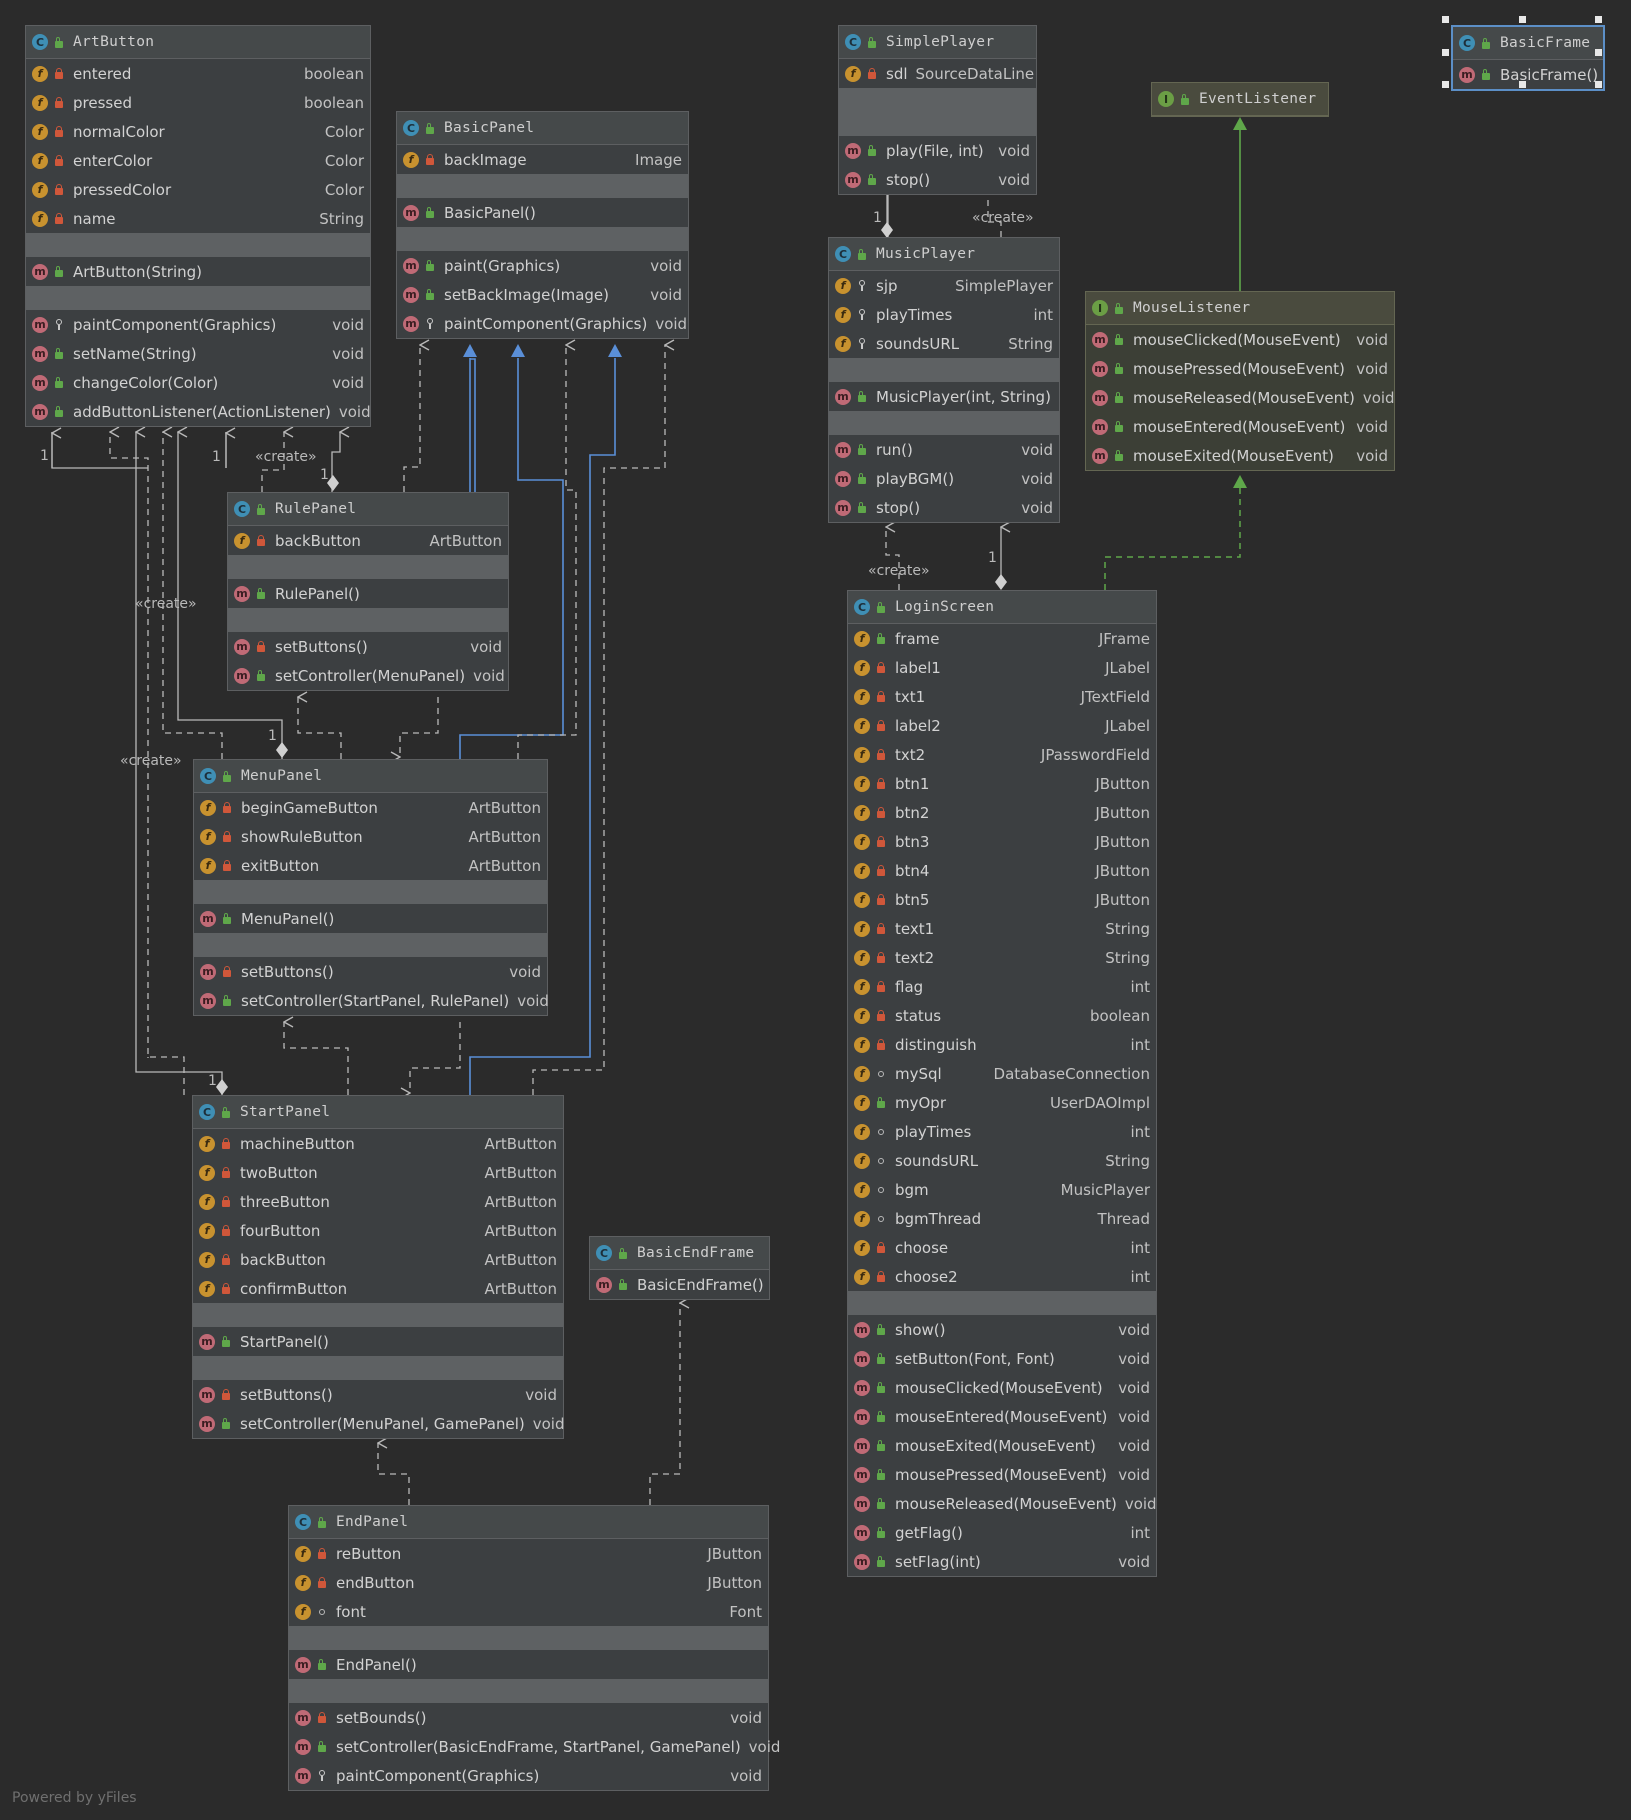 Image resolution: width=1631 pixels, height=1820 pixels. What do you see at coordinates (944, 449) in the screenshot?
I see `method-row: m run() void` at bounding box center [944, 449].